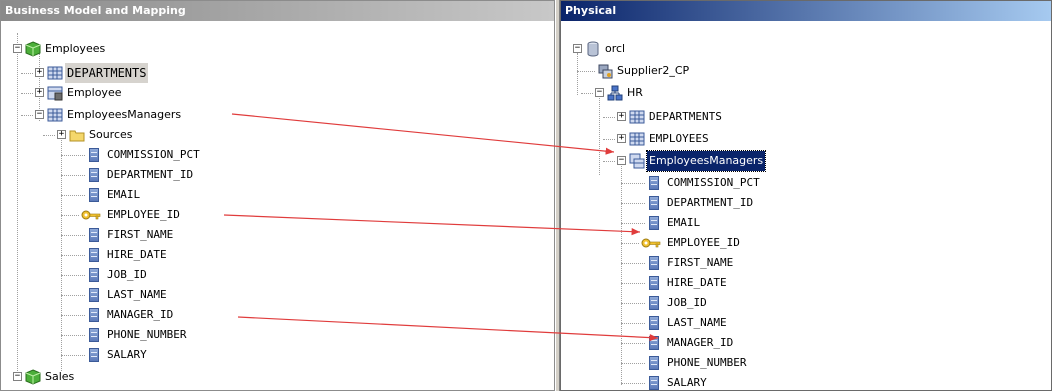 Image resolution: width=1052 pixels, height=391 pixels. What do you see at coordinates (77, 136) in the screenshot?
I see `folder-icon` at bounding box center [77, 136].